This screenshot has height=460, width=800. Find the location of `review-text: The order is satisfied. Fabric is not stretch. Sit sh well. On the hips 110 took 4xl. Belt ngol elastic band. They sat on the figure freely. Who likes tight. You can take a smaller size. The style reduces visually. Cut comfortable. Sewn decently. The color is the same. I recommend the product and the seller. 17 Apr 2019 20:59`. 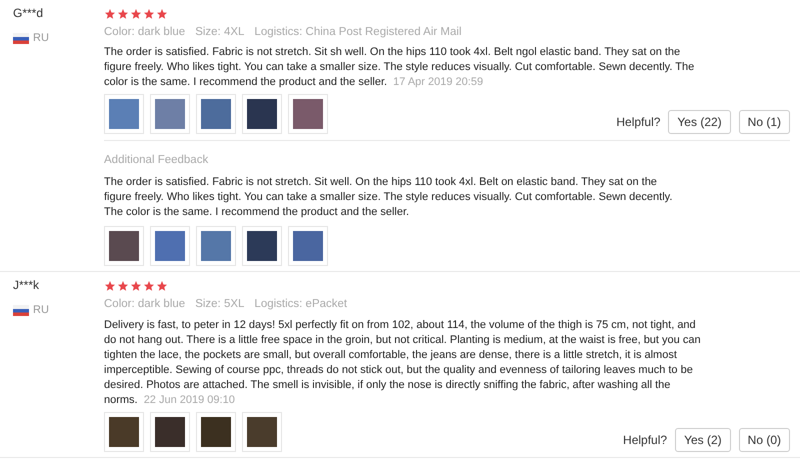

review-text: The order is satisfied. Fabric is not stretch. Sit sh well. On the hips 110 took 4xl. Belt ngol elastic band. They sat on the figure freely. Who likes tight. You can take a smaller size. The style reduces visually. Cut comfortable. Sewn decently. The color is the same. I recommend the product and the seller. 17 Apr 2019 20:59 is located at coordinates (400, 67).